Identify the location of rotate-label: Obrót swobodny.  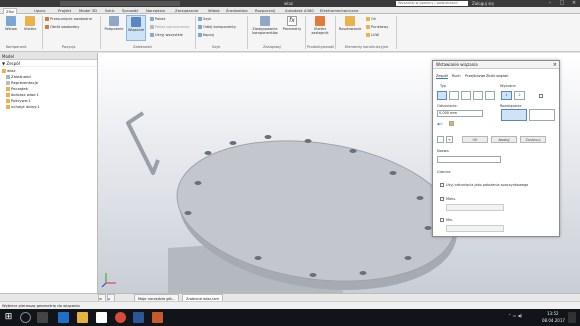
(65, 27).